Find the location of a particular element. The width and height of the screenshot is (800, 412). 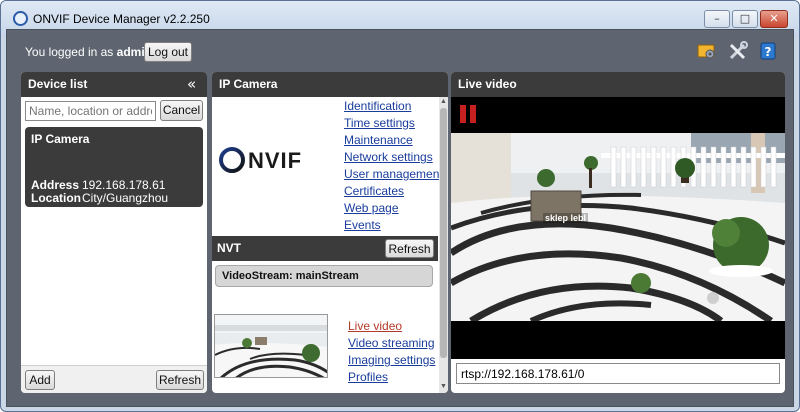

logout-button: Log out is located at coordinates (168, 52).